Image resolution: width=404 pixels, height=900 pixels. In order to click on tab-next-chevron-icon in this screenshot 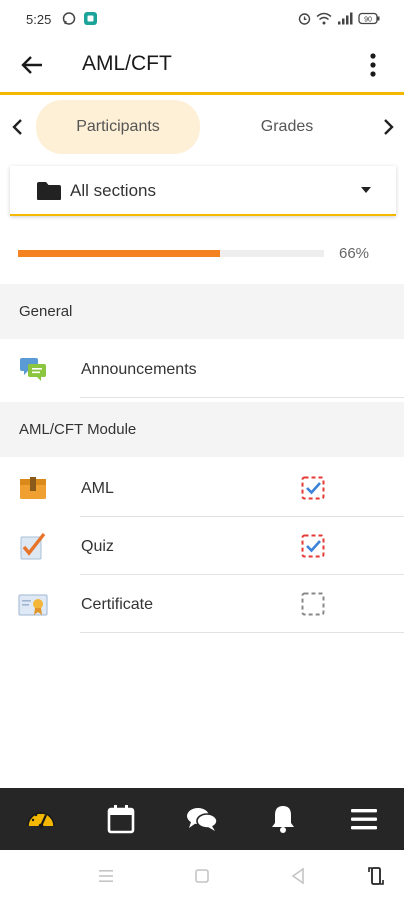, I will do `click(388, 127)`.